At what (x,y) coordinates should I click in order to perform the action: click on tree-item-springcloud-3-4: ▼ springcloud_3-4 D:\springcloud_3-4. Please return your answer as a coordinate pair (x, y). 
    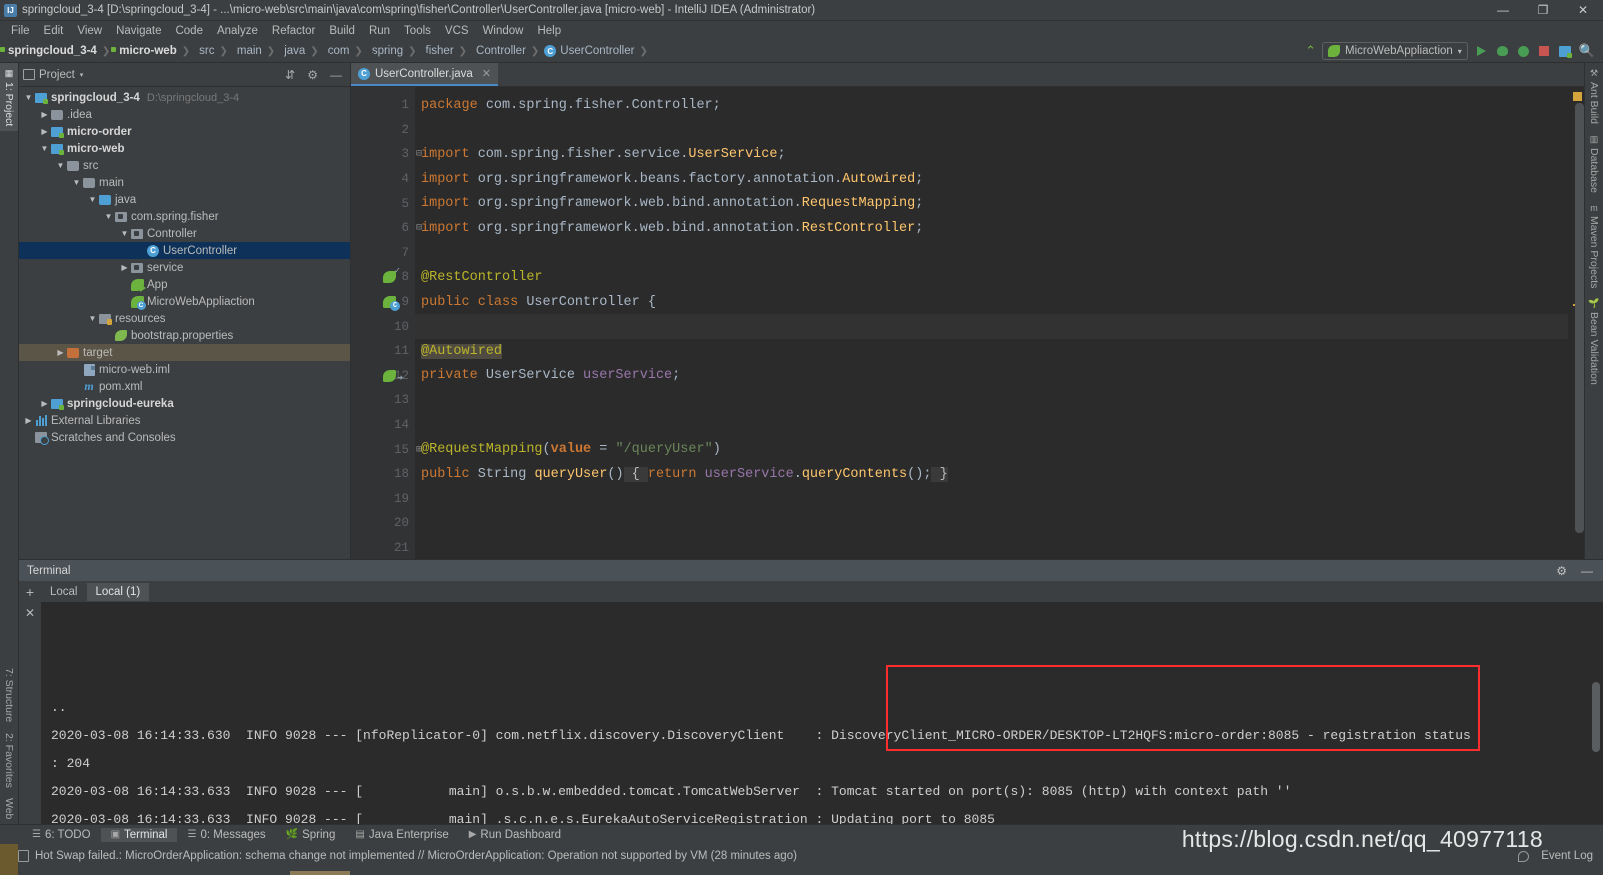
    Looking at the image, I should click on (184, 97).